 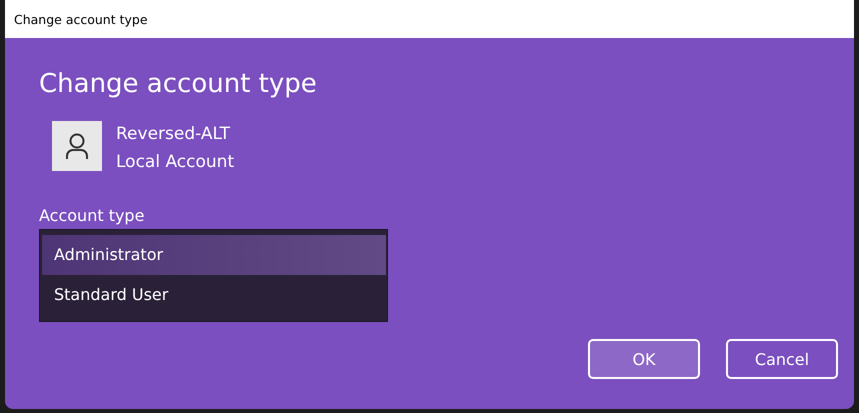 What do you see at coordinates (174, 134) in the screenshot?
I see `account-name: Reversed-ALT` at bounding box center [174, 134].